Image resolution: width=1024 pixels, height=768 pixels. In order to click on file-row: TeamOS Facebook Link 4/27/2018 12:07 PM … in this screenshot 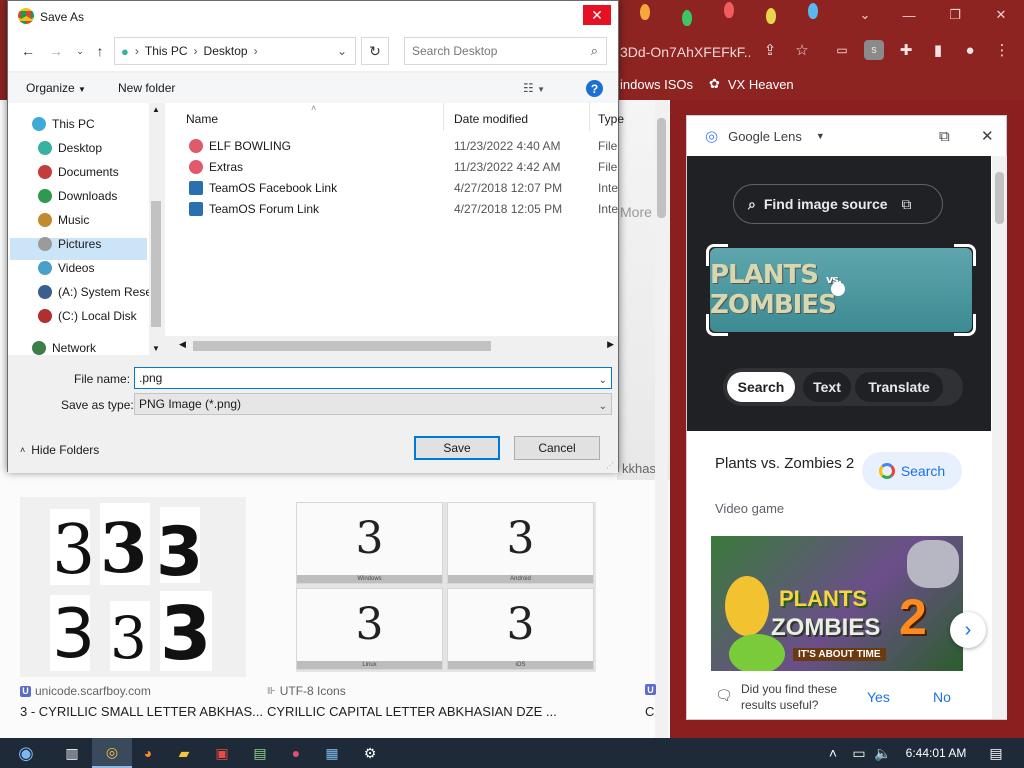, I will do `click(391, 188)`.